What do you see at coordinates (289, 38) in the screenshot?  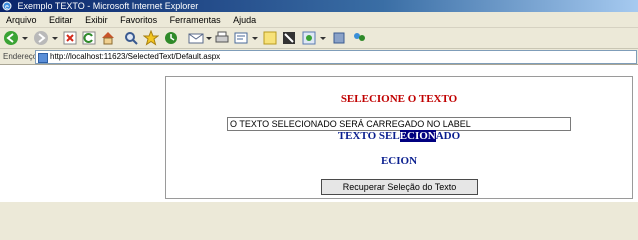 I see `research-icon` at bounding box center [289, 38].